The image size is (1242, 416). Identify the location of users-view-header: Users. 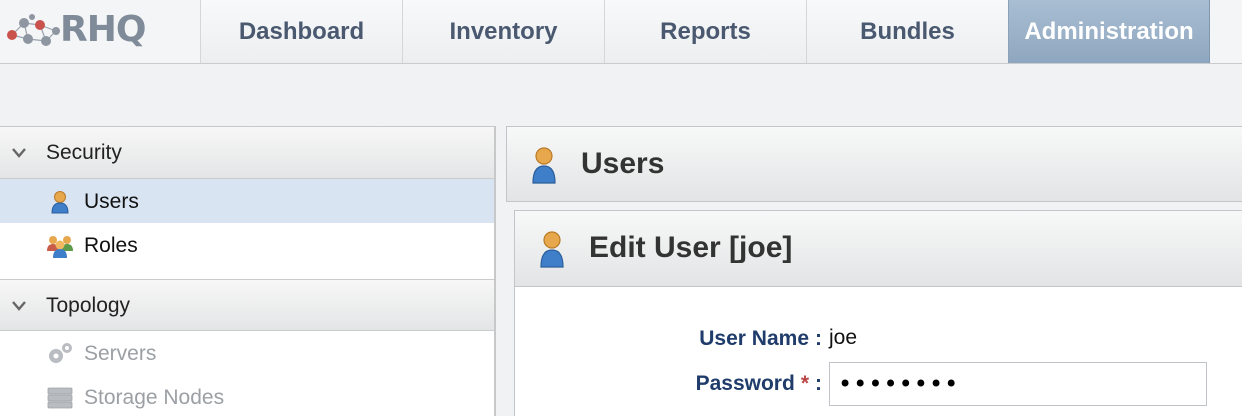
(874, 164).